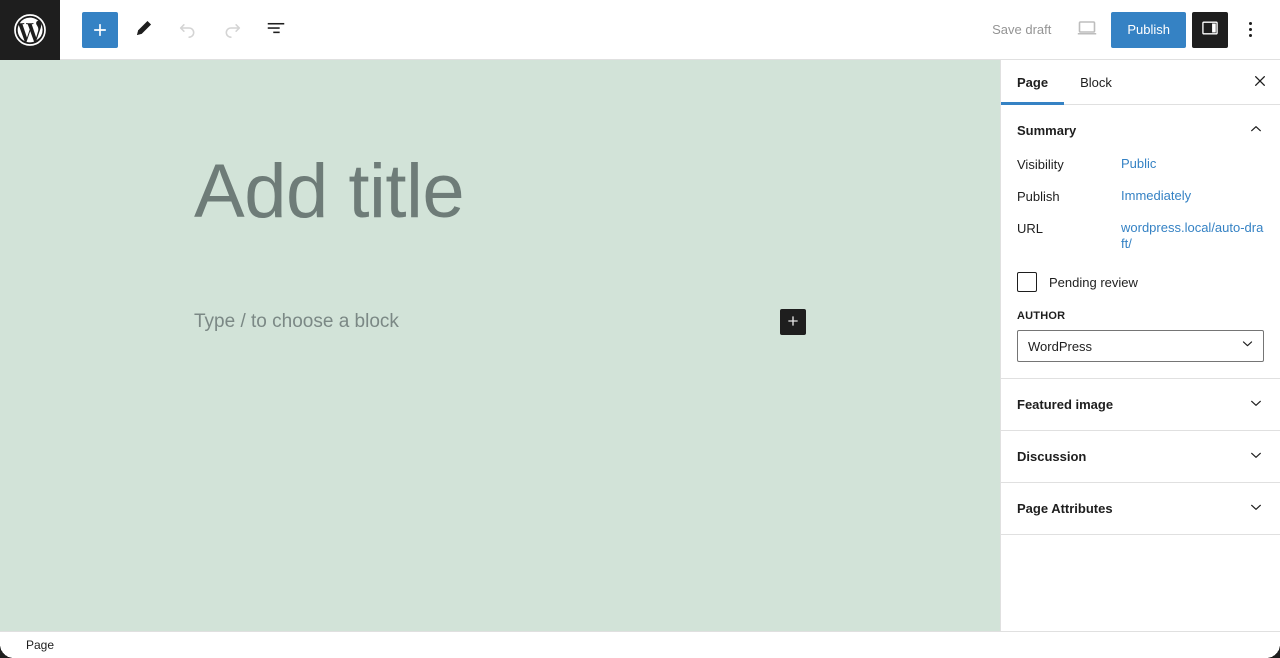 This screenshot has height=658, width=1280. I want to click on save-draft-button: Save draft, so click(1021, 29).